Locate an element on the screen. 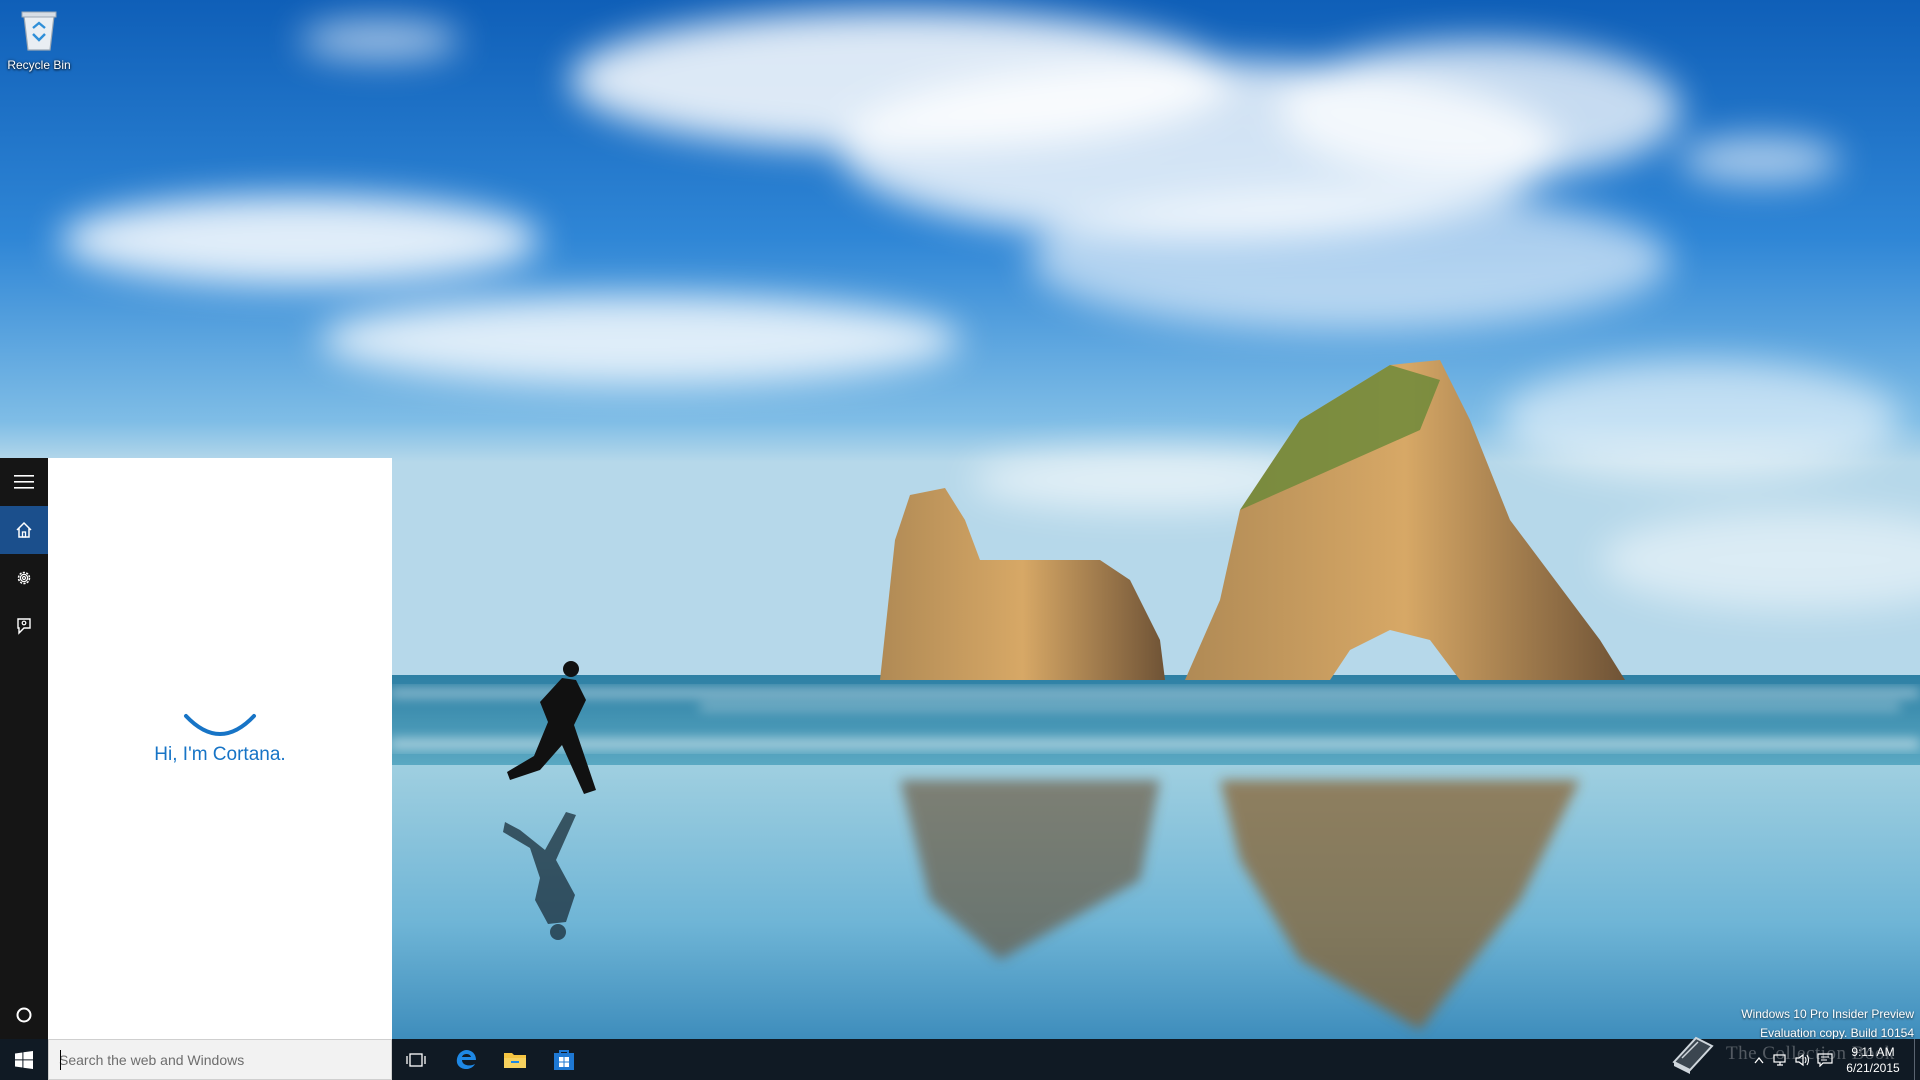 This screenshot has height=1080, width=1920. taskbar: 9:11 AM 6/21/2015 is located at coordinates (960, 1059).